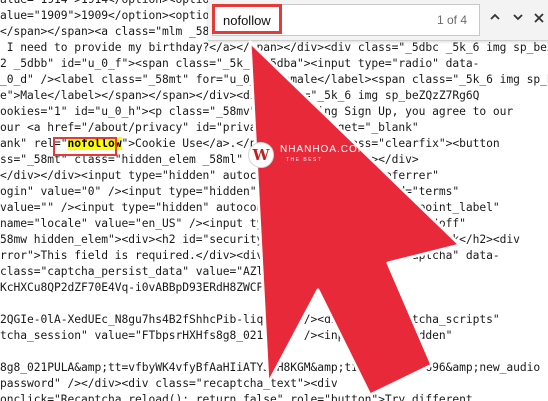 The height and width of the screenshot is (401, 548). Describe the element at coordinates (261, 155) in the screenshot. I see `watermark-logo-icon: W` at that location.